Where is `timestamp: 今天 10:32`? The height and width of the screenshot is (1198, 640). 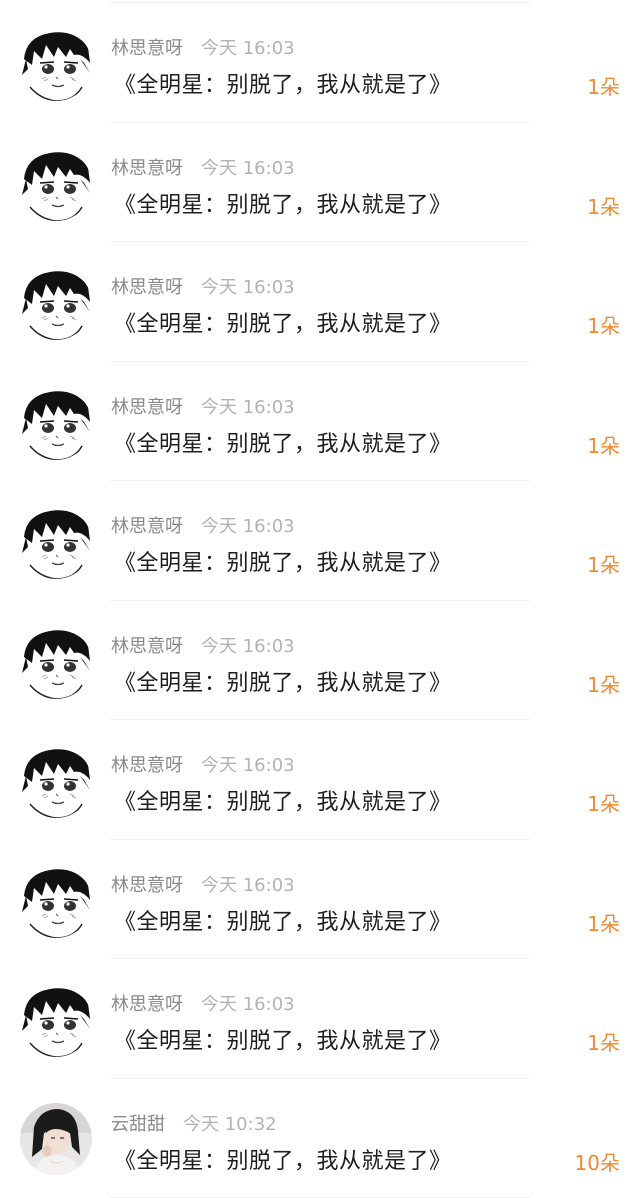 timestamp: 今天 10:32 is located at coordinates (230, 1124).